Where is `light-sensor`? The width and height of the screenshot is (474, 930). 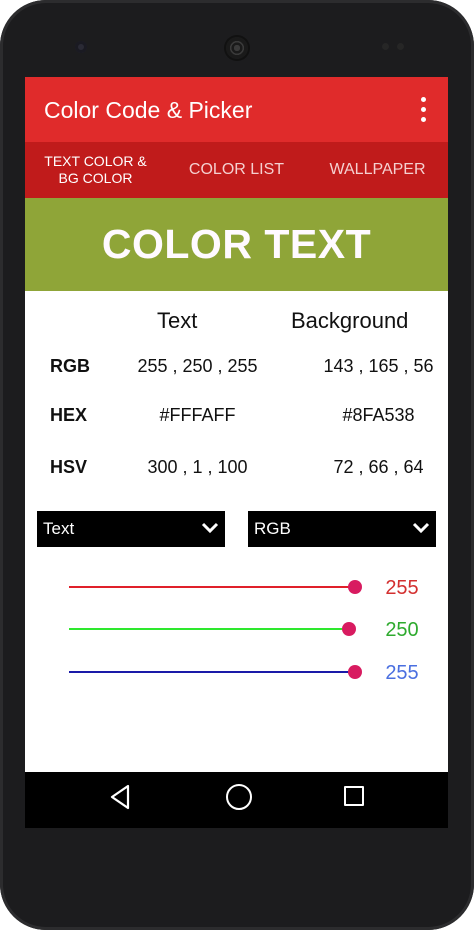
light-sensor is located at coordinates (400, 46).